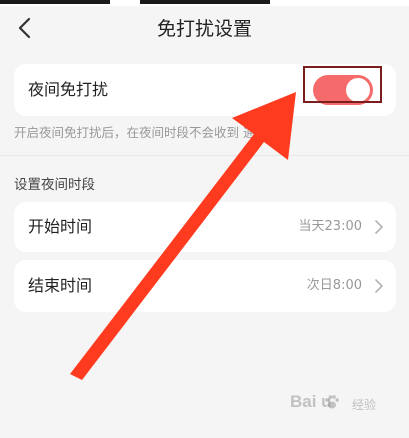 This screenshot has width=409, height=438. I want to click on end-time-value: 次日8:00, so click(334, 285).